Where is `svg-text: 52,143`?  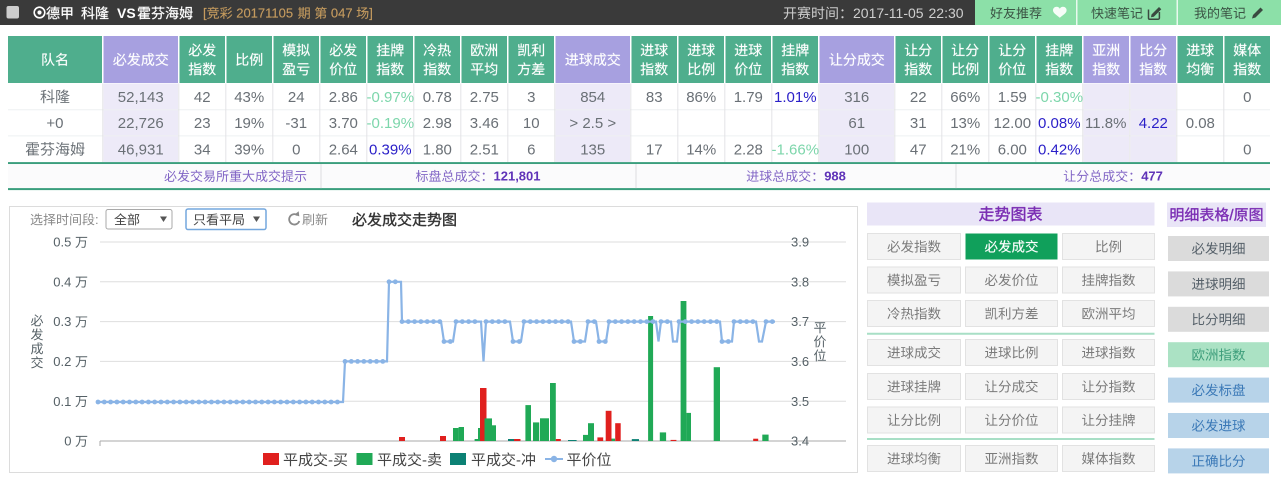 svg-text: 52,143 is located at coordinates (141, 97).